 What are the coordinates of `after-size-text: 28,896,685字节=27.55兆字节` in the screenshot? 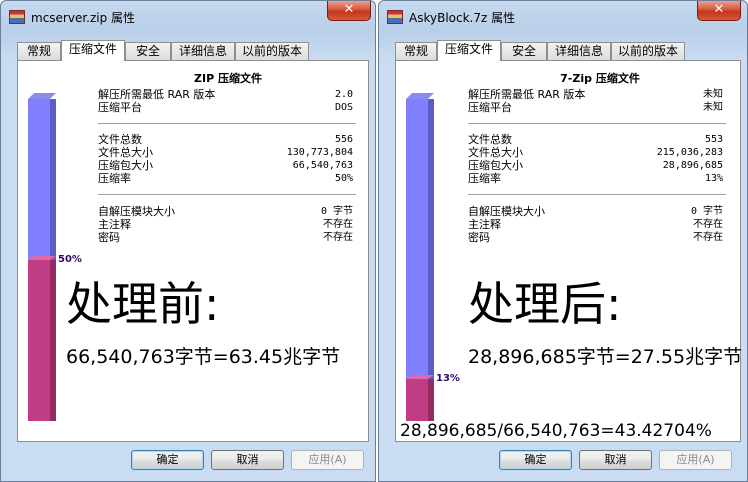 It's located at (605, 357).